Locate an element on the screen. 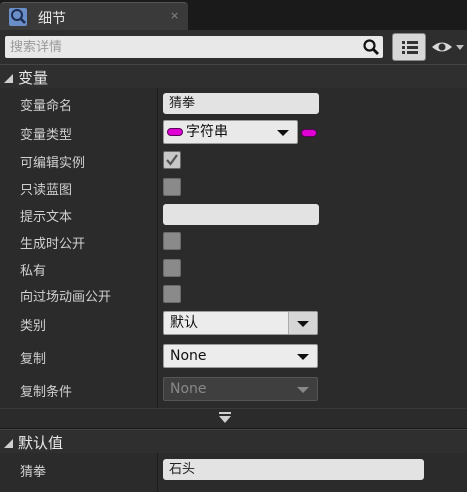 Image resolution: width=467 pixels, height=492 pixels. var-name-field: 猜拳 is located at coordinates (241, 103).